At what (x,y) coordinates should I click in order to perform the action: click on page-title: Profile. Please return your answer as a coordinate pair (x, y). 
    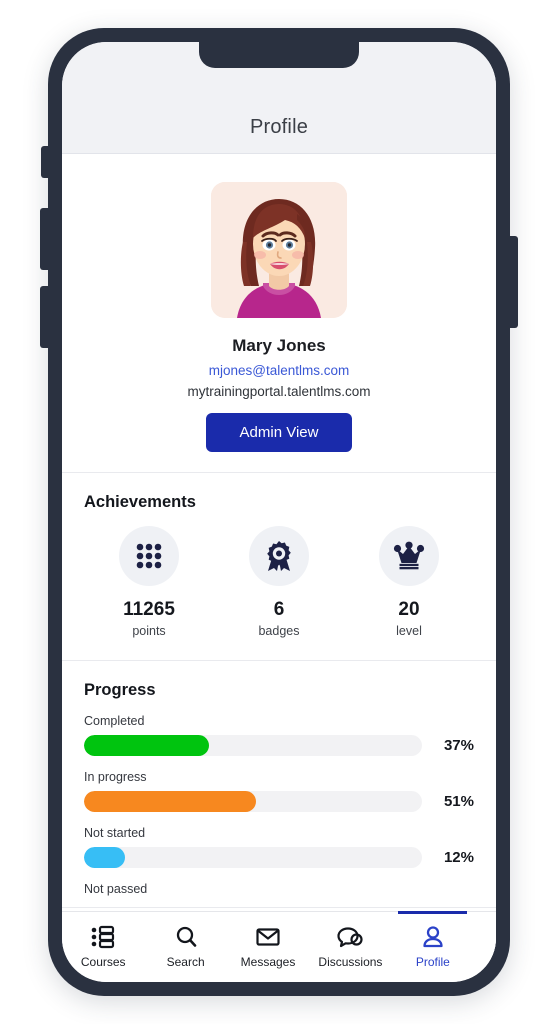
    Looking at the image, I should click on (279, 127).